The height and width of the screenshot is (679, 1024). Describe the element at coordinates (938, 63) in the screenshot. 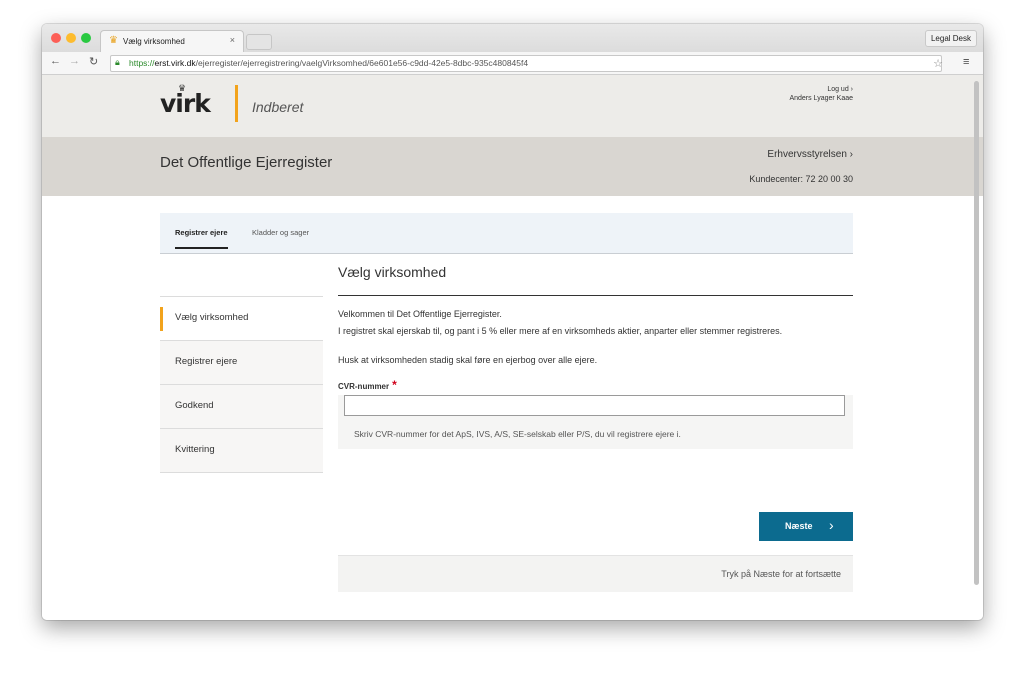

I see `bookmark-star-icon: ☆` at that location.